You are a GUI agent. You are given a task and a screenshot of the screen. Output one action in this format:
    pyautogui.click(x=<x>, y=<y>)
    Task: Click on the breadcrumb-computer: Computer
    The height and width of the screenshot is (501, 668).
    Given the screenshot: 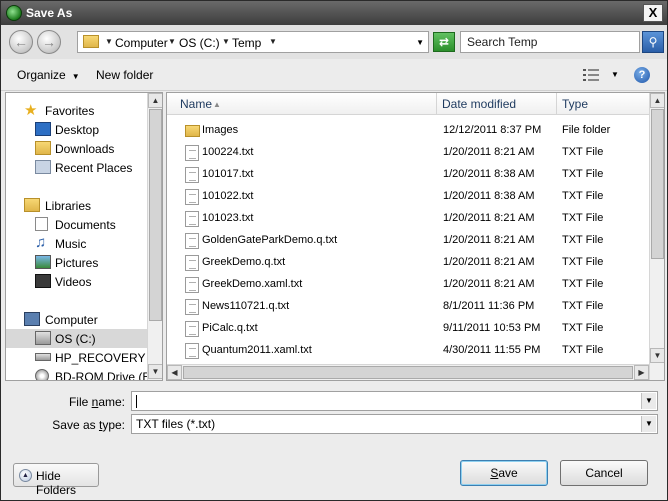 What is the action you would take?
    pyautogui.click(x=141, y=43)
    